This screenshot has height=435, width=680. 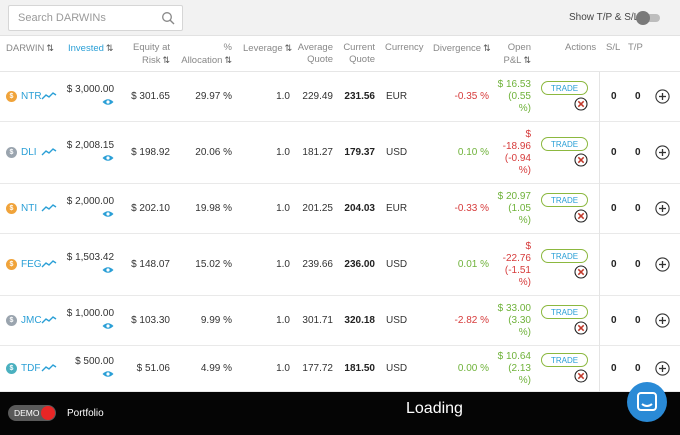 What do you see at coordinates (613, 47) in the screenshot?
I see `column-sl: S/L` at bounding box center [613, 47].